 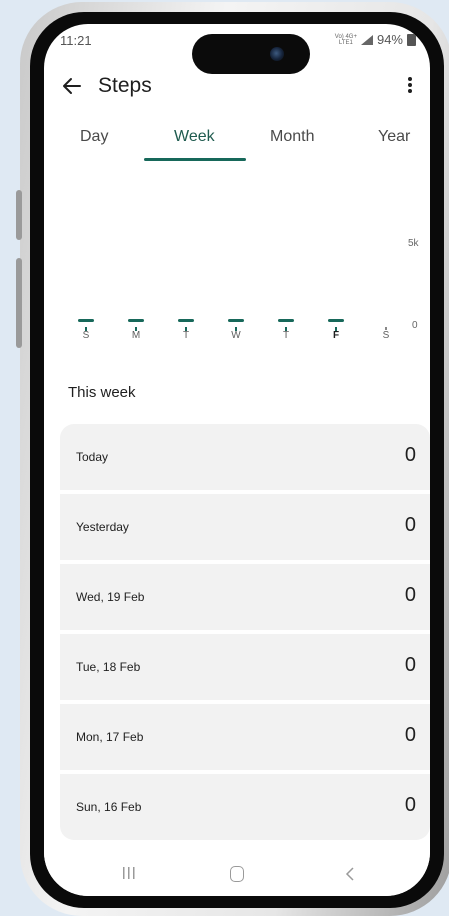 What do you see at coordinates (366, 39) in the screenshot?
I see `signal-icon` at bounding box center [366, 39].